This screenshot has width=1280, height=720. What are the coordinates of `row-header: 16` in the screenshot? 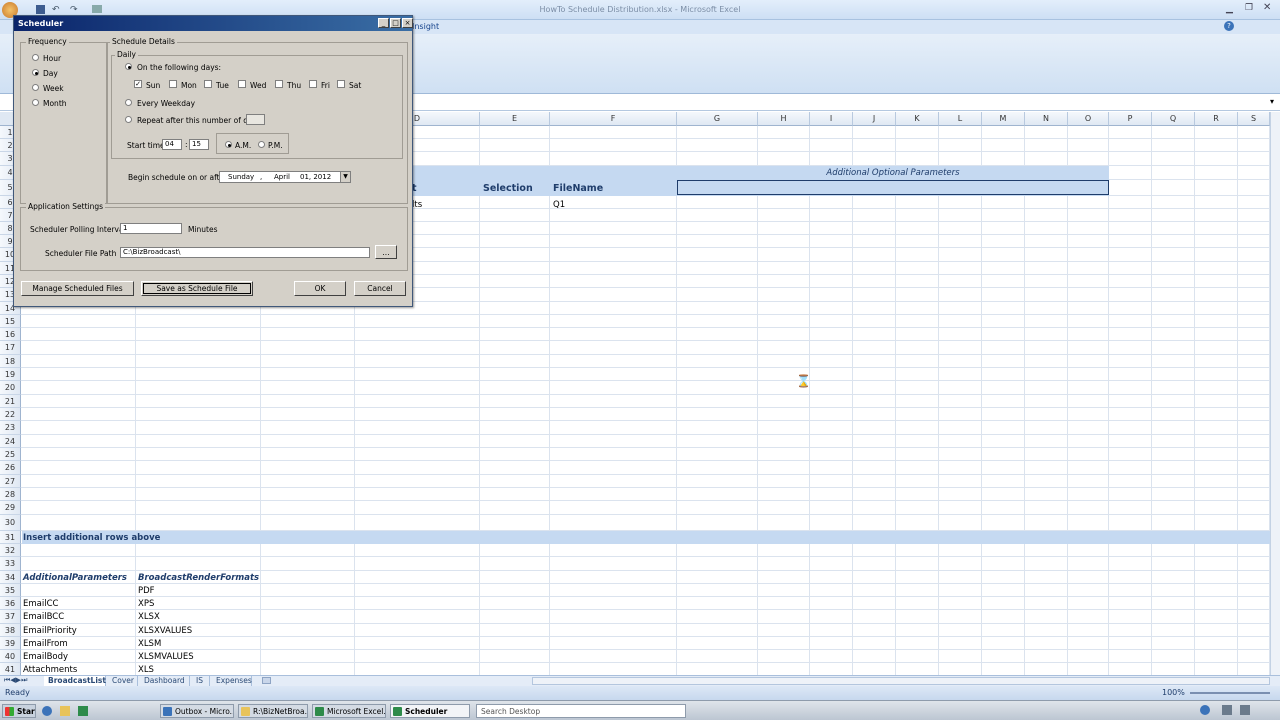 It's located at (10, 334).